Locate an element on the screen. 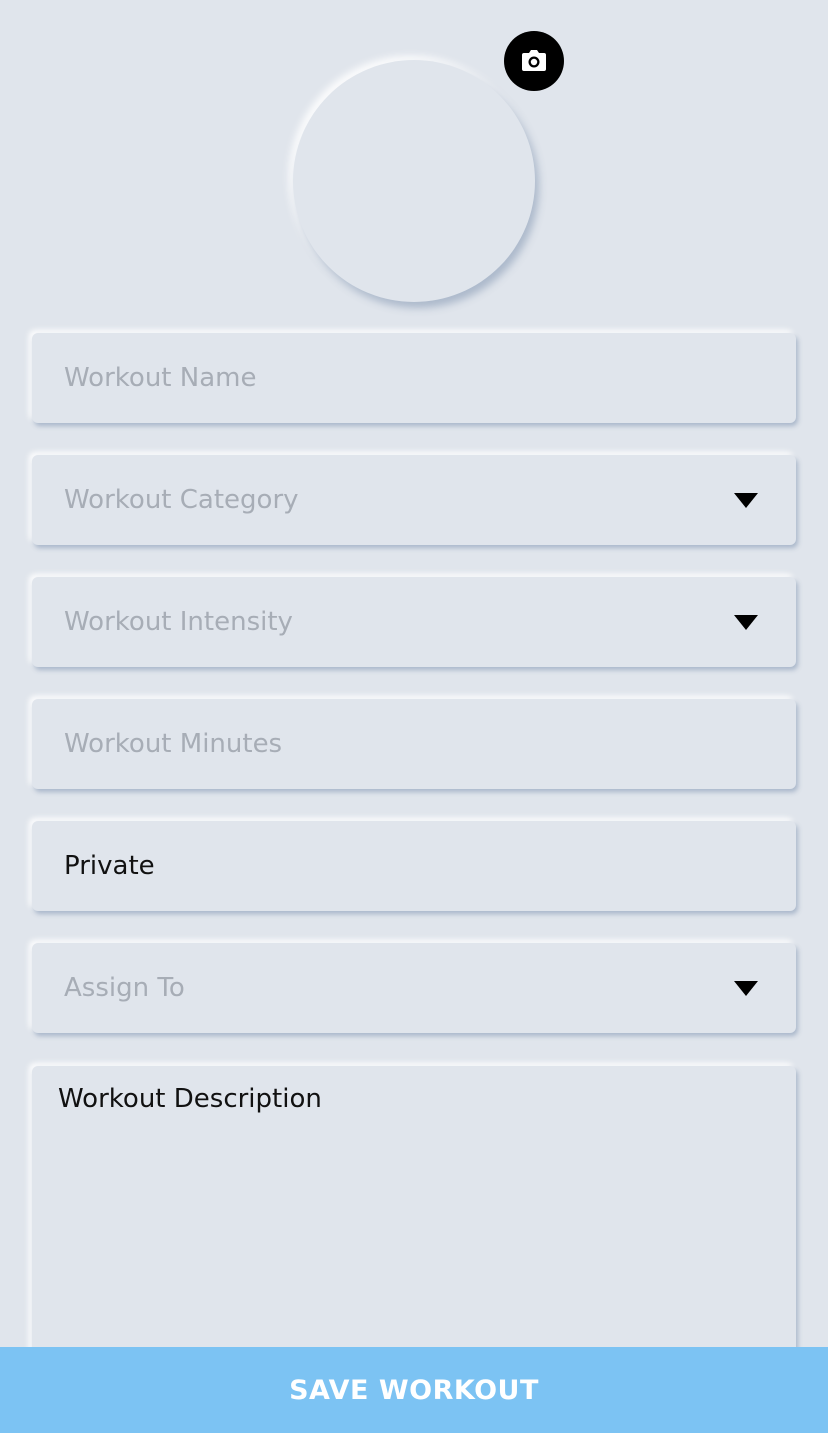 Image resolution: width=828 pixels, height=1433 pixels. workout-photo is located at coordinates (414, 181).